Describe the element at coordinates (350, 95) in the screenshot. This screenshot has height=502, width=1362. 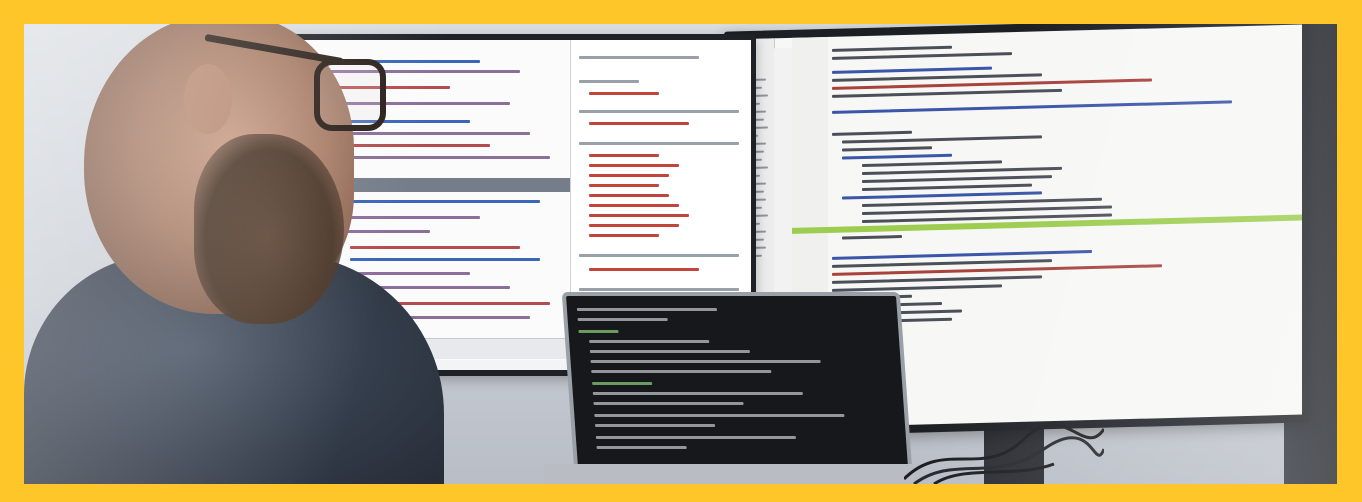
I see `glasses-lens` at that location.